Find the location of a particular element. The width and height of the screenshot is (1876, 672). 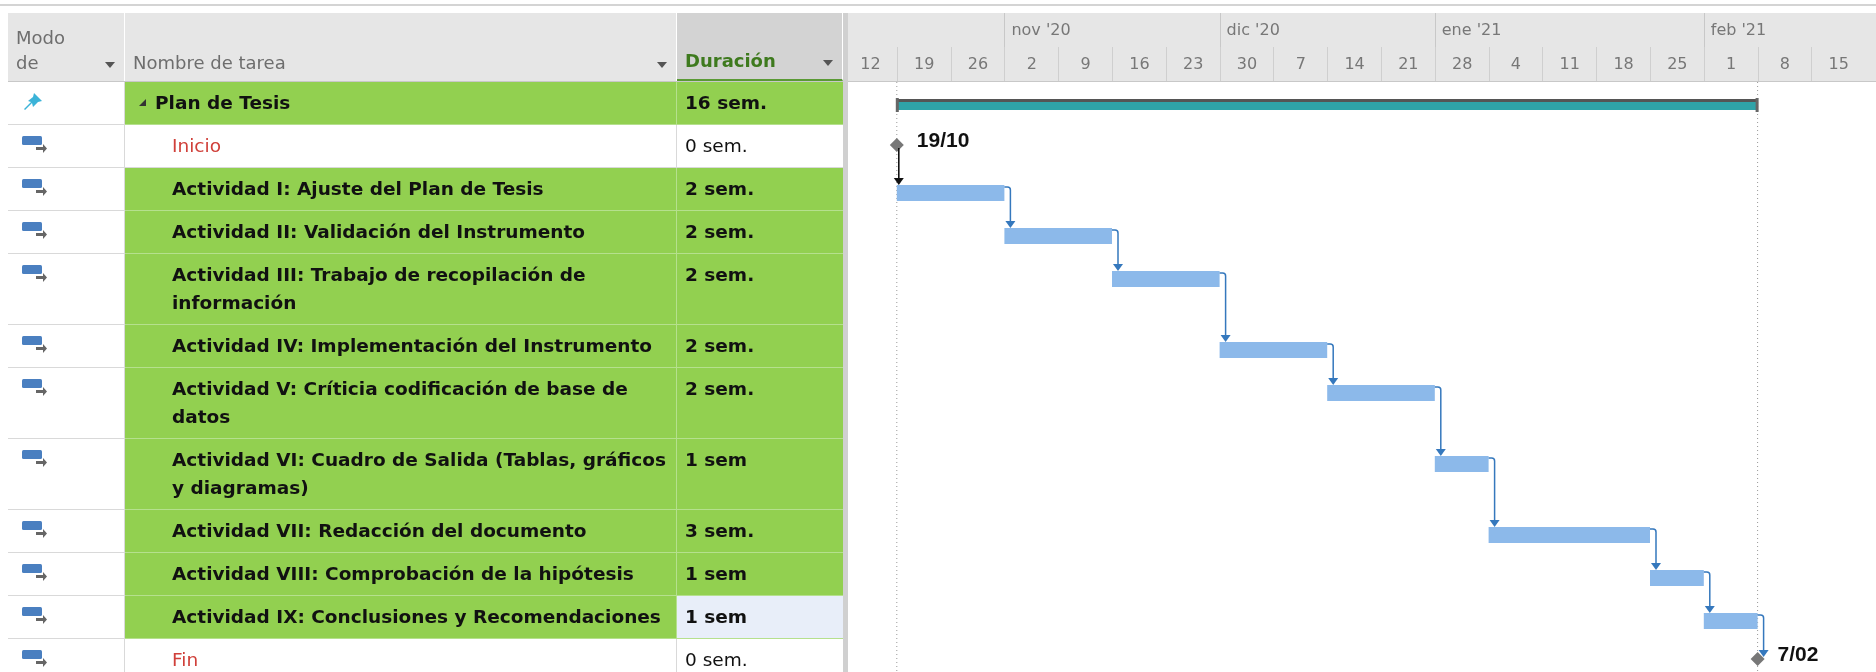

task-name: Actividad V: Críticia codificación de base de datos is located at coordinates (400, 403).